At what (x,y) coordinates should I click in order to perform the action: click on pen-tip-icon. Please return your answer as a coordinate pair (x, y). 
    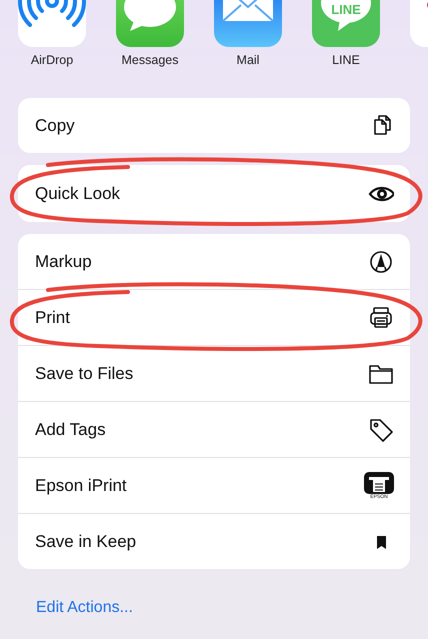
    Looking at the image, I should click on (381, 261).